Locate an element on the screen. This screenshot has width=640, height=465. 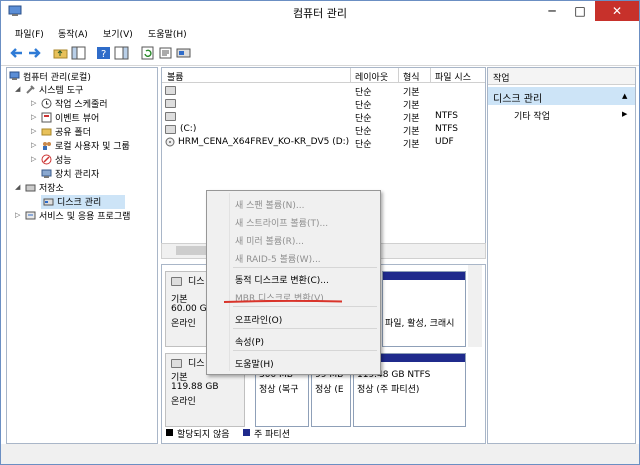
tree-label: 시스템 도구 is located at coordinates (61, 91).